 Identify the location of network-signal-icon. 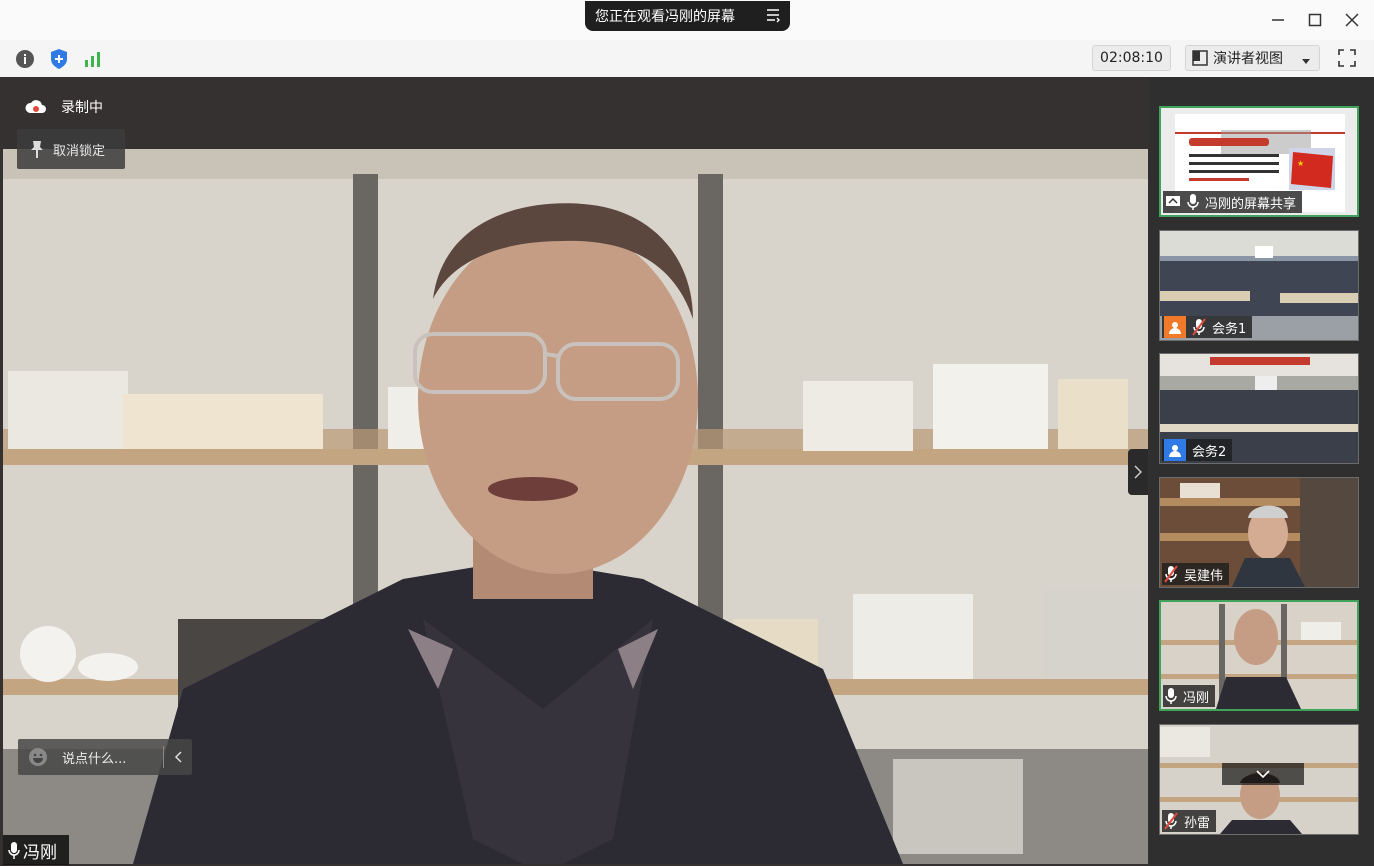
(93, 59).